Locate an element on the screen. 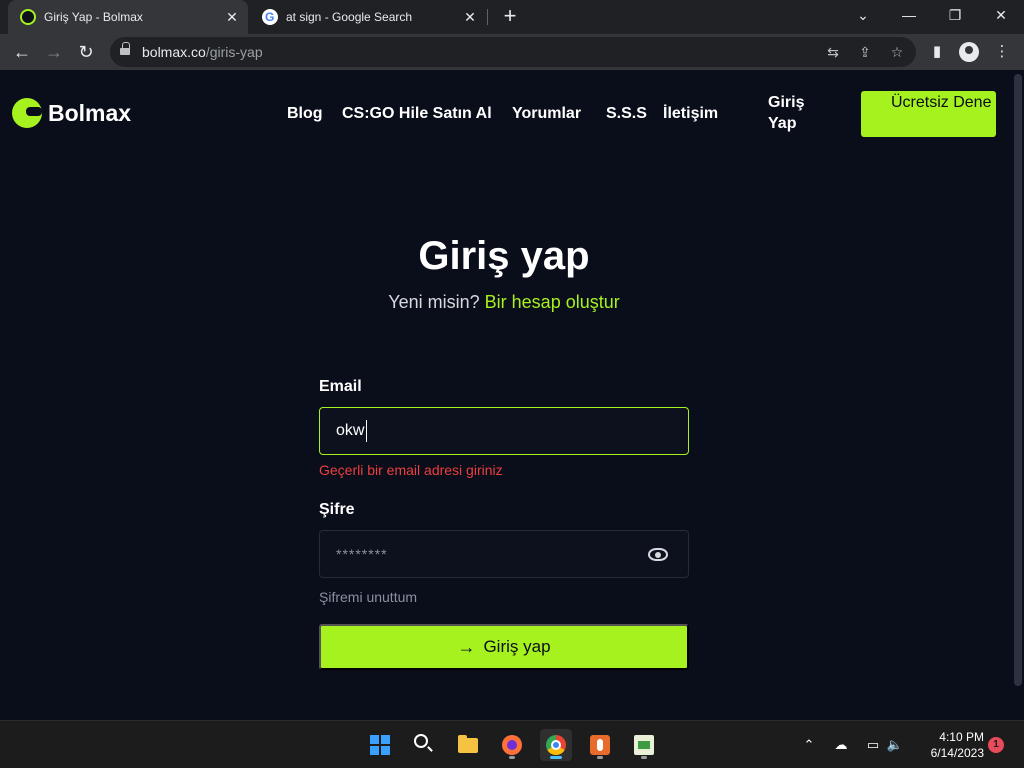 The height and width of the screenshot is (768, 1024). firefox-icon is located at coordinates (512, 745).